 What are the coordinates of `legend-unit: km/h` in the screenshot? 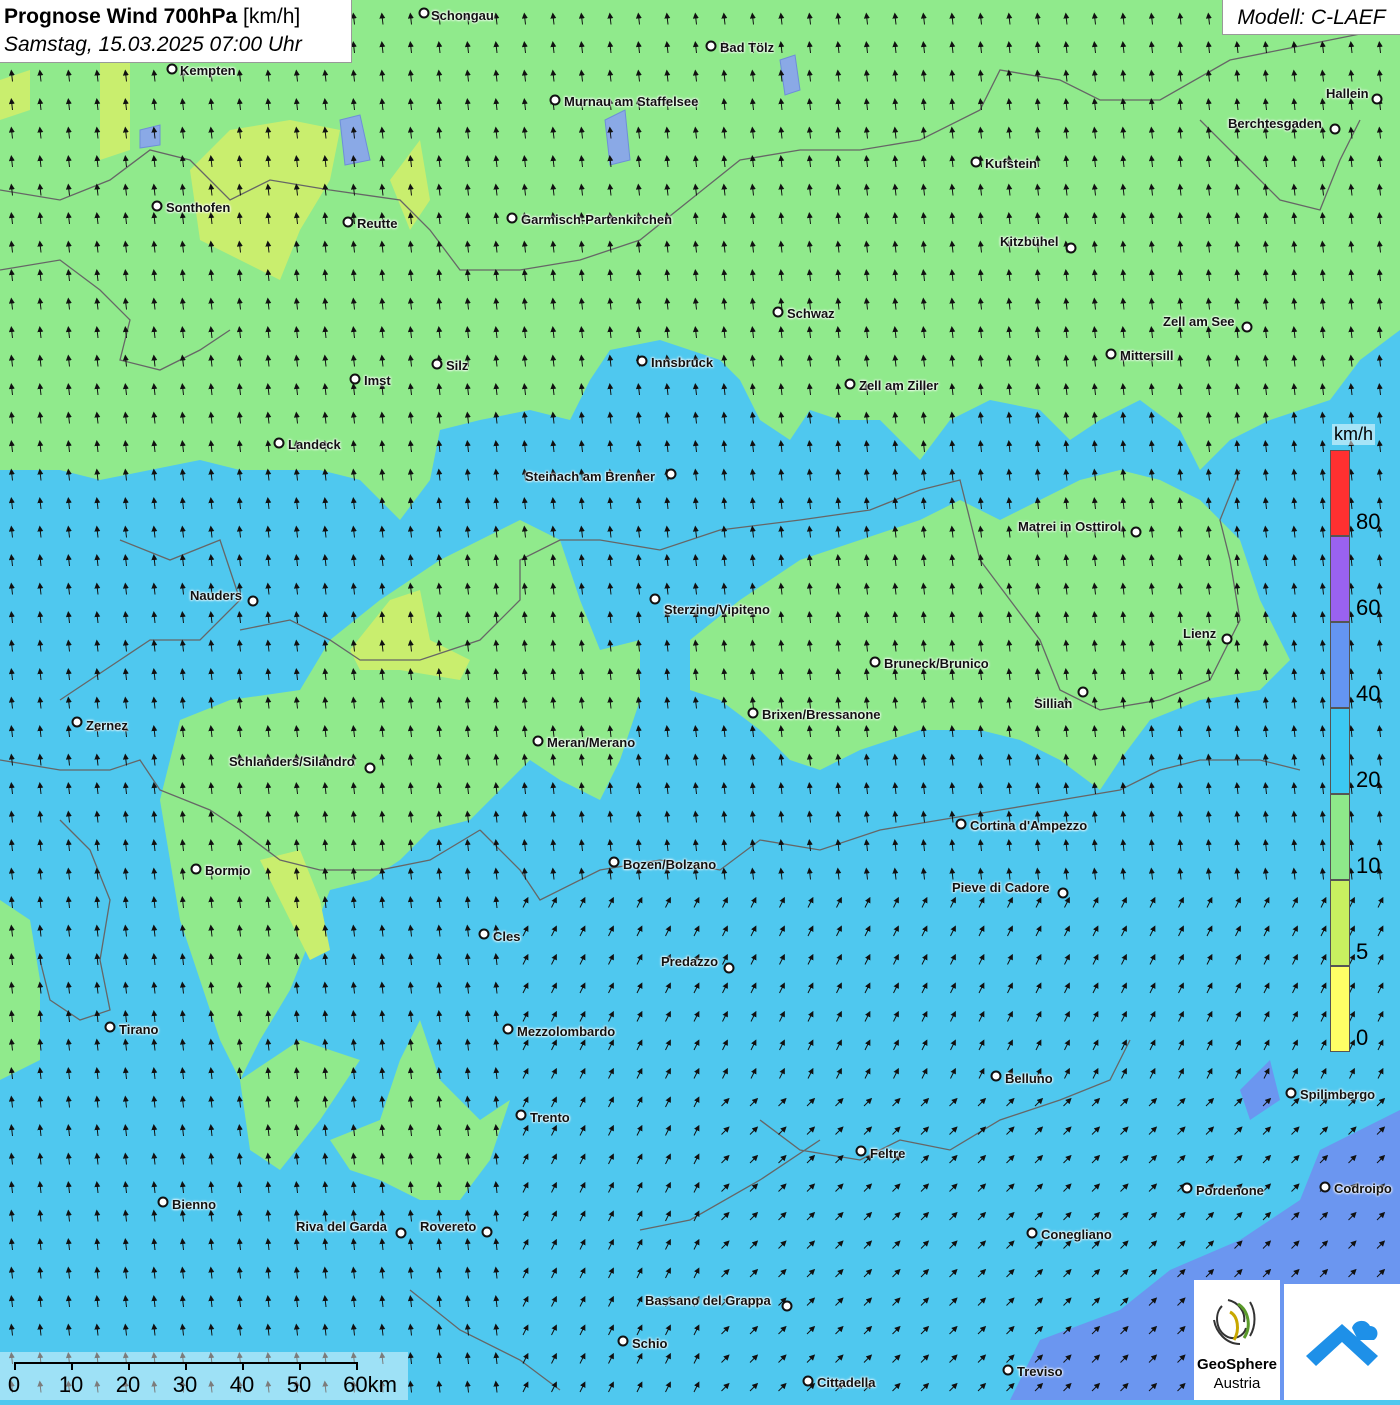 It's located at (1354, 434).